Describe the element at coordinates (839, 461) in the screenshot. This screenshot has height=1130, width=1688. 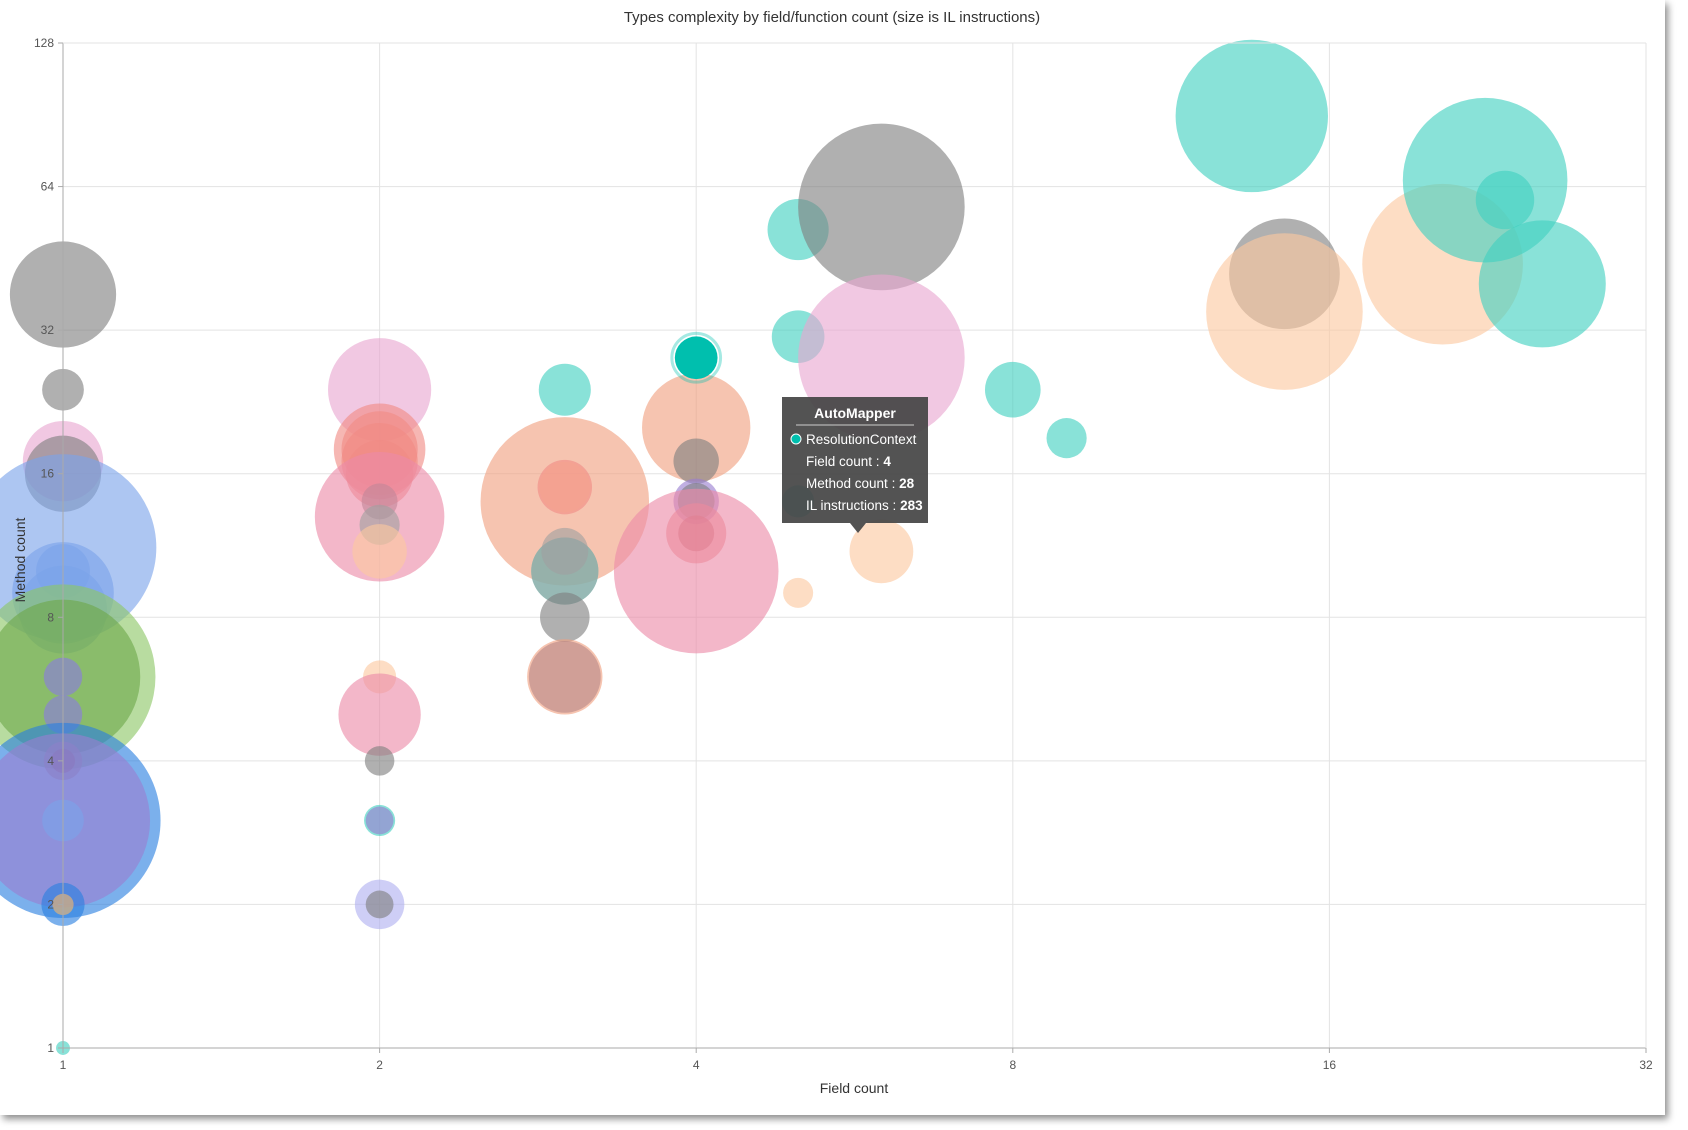
I see `tooltip-row-label: Field count` at that location.